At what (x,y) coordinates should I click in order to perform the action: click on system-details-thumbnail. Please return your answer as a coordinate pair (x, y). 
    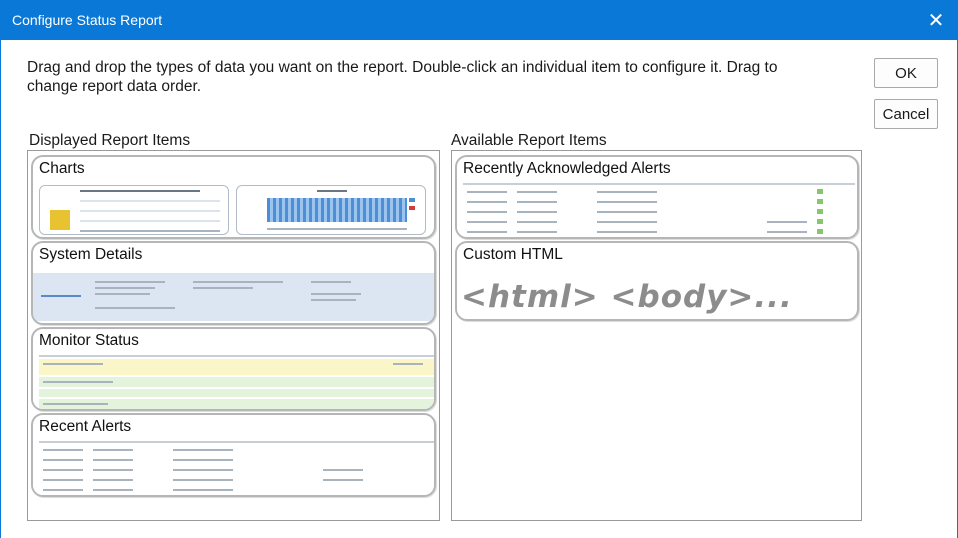
    Looking at the image, I should click on (233, 297).